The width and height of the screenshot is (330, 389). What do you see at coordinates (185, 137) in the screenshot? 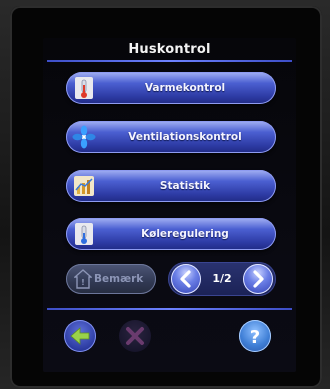
I see `ventilationskontrol-label: Ventilationskontrol` at bounding box center [185, 137].